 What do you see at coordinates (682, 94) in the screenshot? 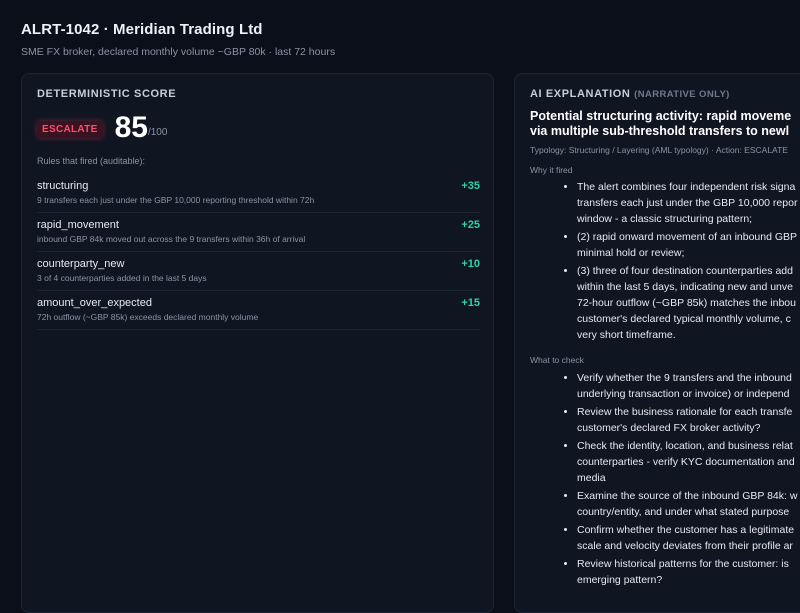
I see `ai-panel-title-note: (NARRATIVE ONLY)` at bounding box center [682, 94].